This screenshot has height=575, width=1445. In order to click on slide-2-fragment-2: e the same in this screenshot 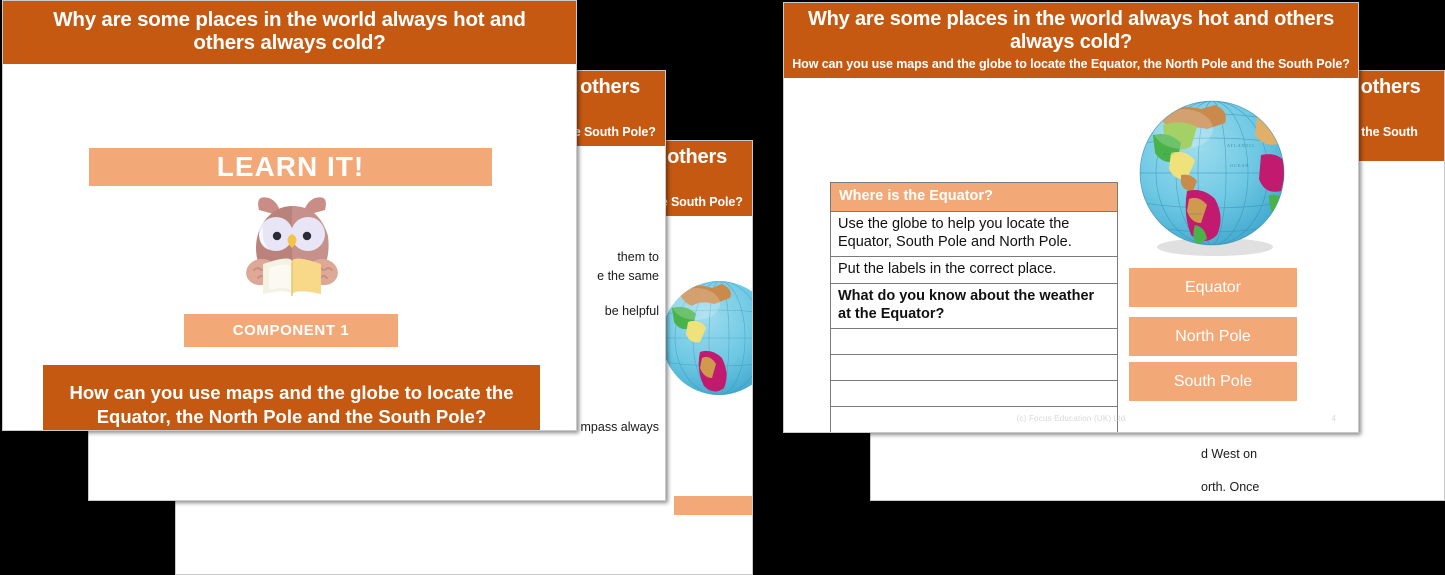, I will do `click(628, 276)`.